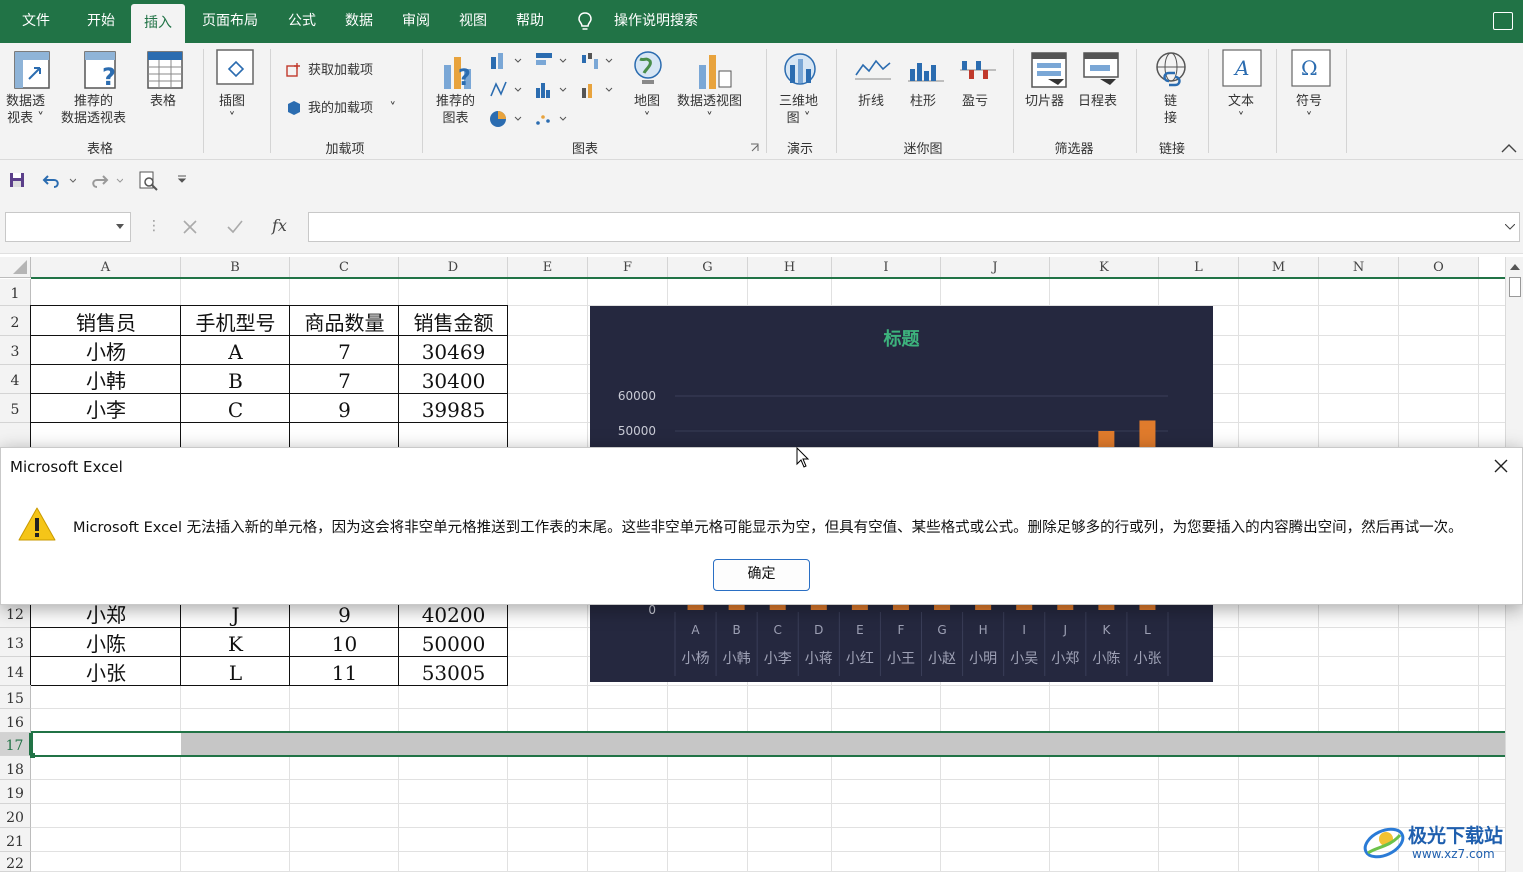 The width and height of the screenshot is (1523, 872). What do you see at coordinates (15, 267) in the screenshot?
I see `select-all-corner` at bounding box center [15, 267].